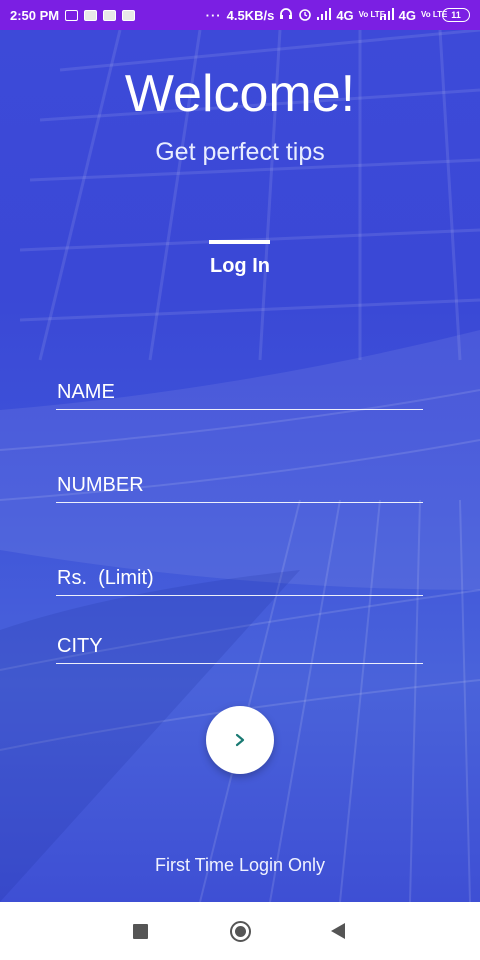 The width and height of the screenshot is (480, 960). I want to click on navigation-bar, so click(240, 931).